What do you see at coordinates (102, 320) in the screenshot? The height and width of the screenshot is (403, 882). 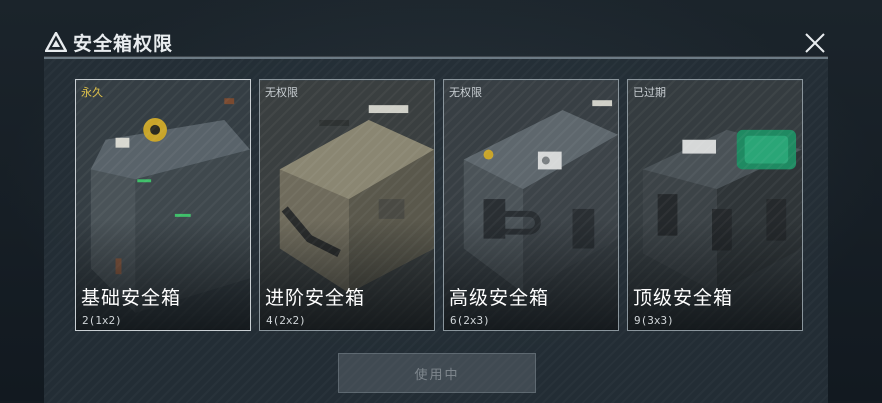 I see `card-capacity: 2(1x2)` at bounding box center [102, 320].